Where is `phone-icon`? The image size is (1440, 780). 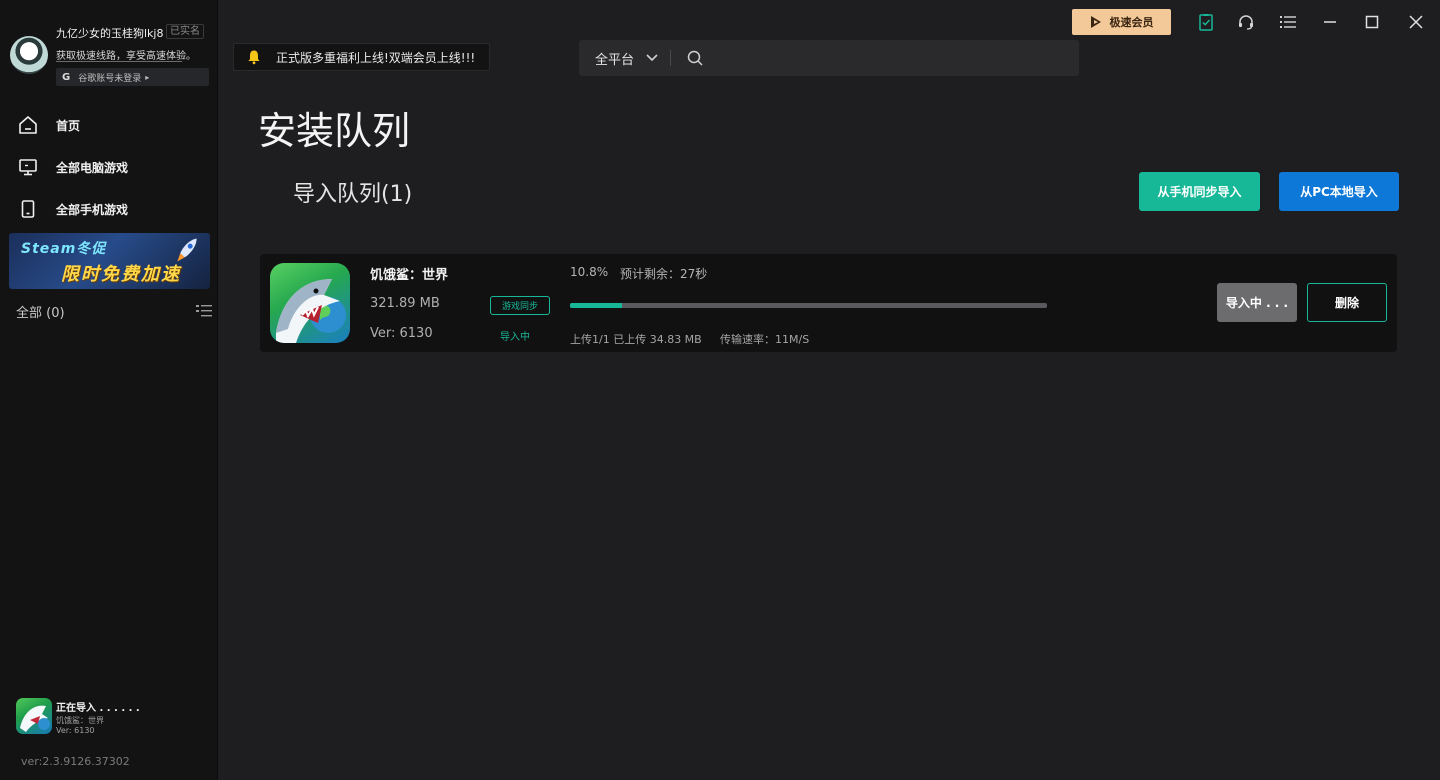
phone-icon is located at coordinates (28, 209).